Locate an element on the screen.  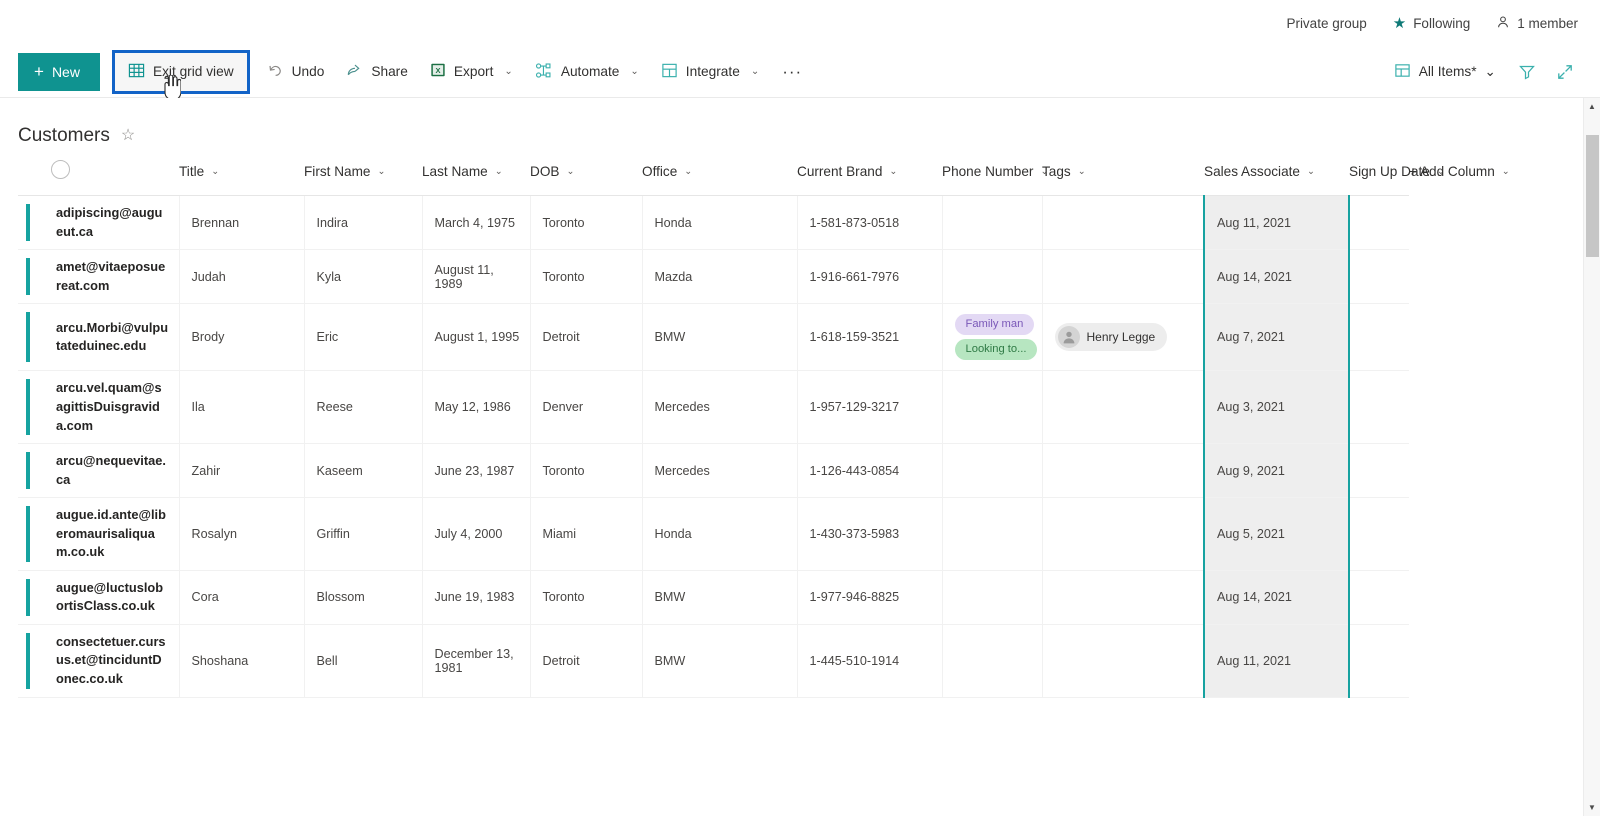
column-header-office: Office ⌄ is located at coordinates (719, 171).